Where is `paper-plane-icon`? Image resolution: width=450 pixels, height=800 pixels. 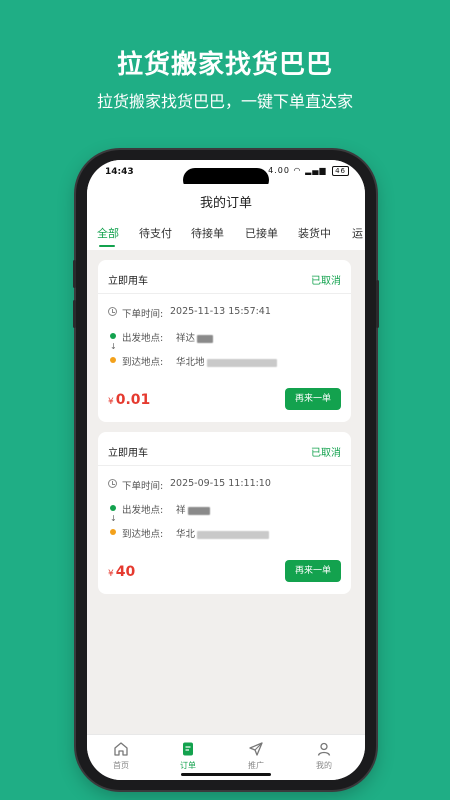
paper-plane-icon is located at coordinates (256, 749).